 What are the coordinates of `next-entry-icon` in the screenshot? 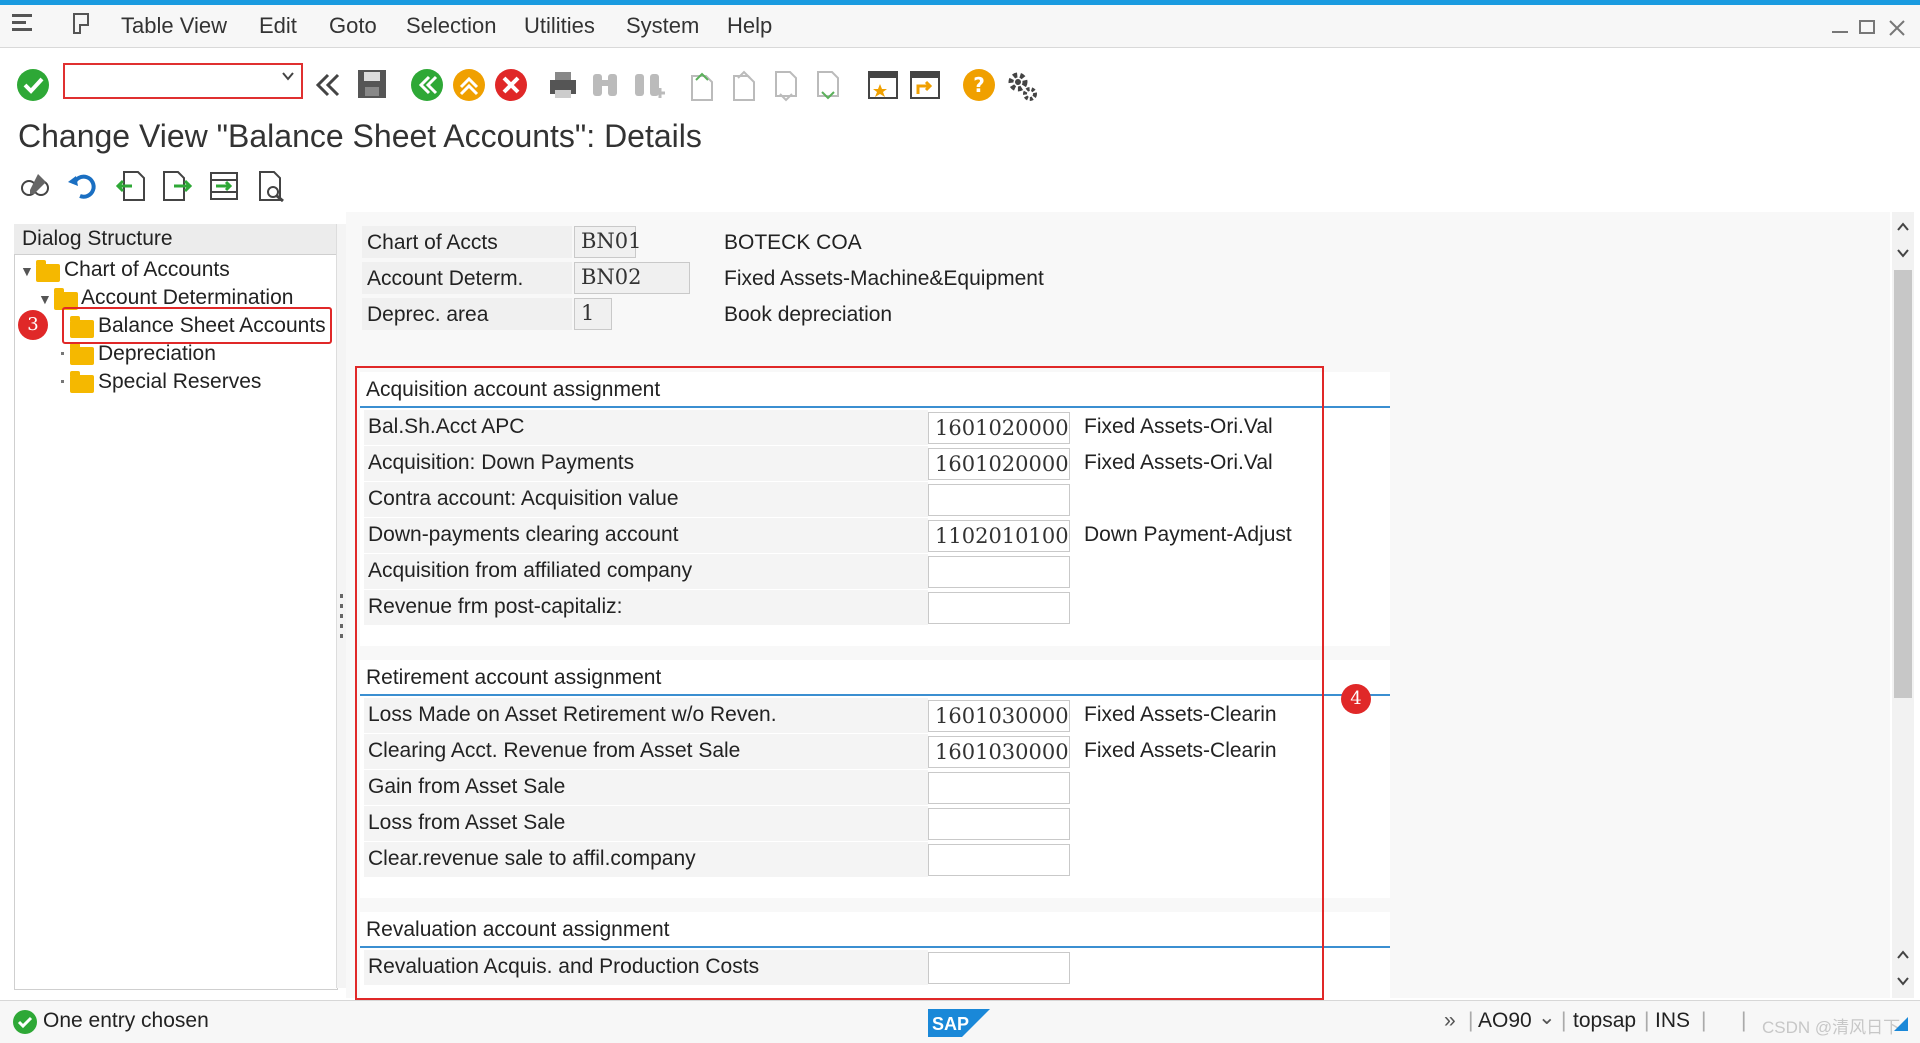 It's located at (178, 186).